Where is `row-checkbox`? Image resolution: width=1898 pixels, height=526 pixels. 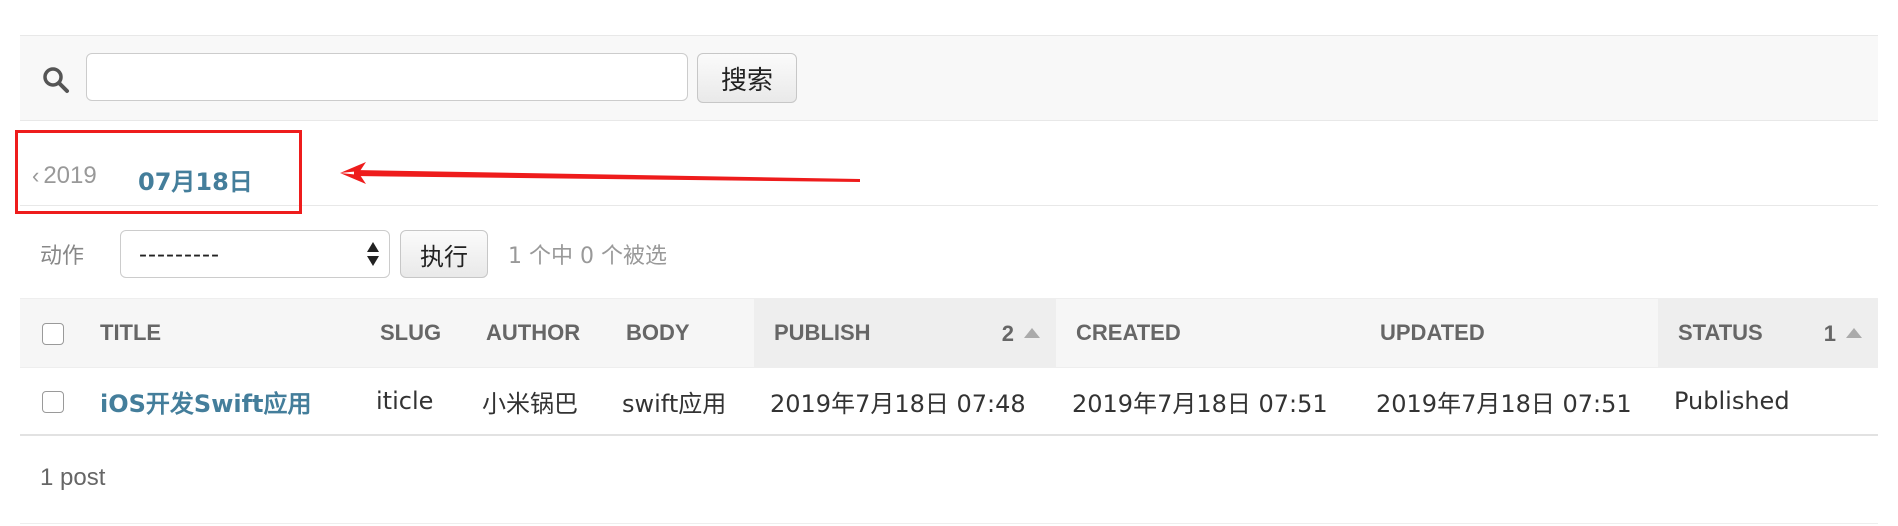
row-checkbox is located at coordinates (53, 402).